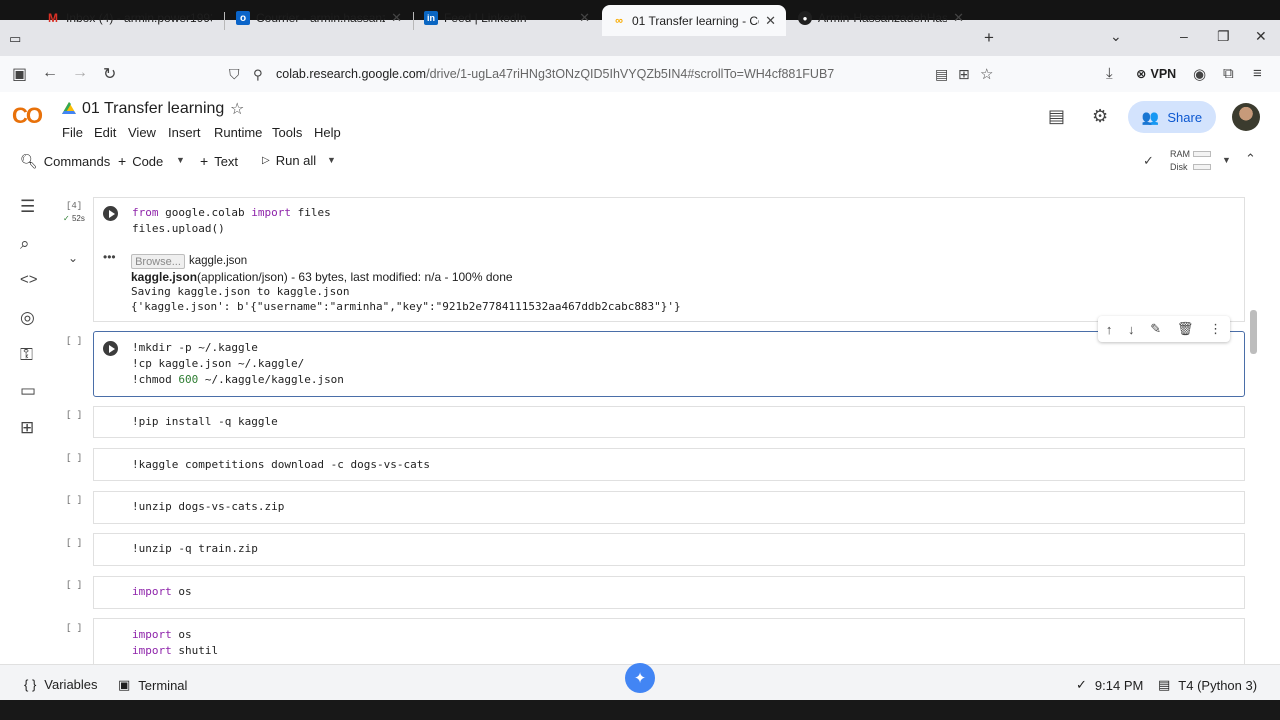 The height and width of the screenshot is (720, 1280). Describe the element at coordinates (29, 279) in the screenshot. I see `code-snippets-icon: <>` at that location.